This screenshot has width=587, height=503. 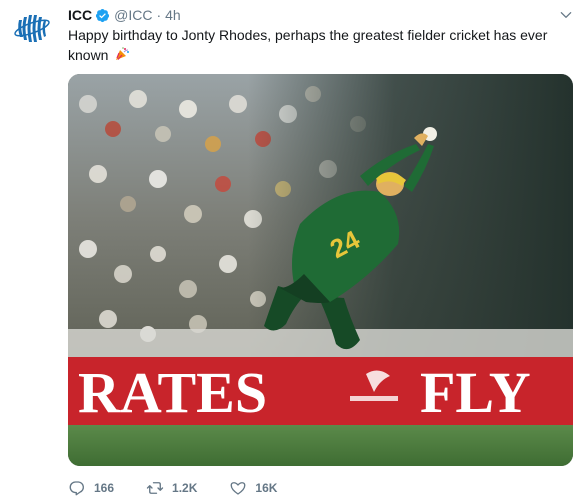 I want to click on tweet-header: ICC @ICC · 4h, so click(x=124, y=15).